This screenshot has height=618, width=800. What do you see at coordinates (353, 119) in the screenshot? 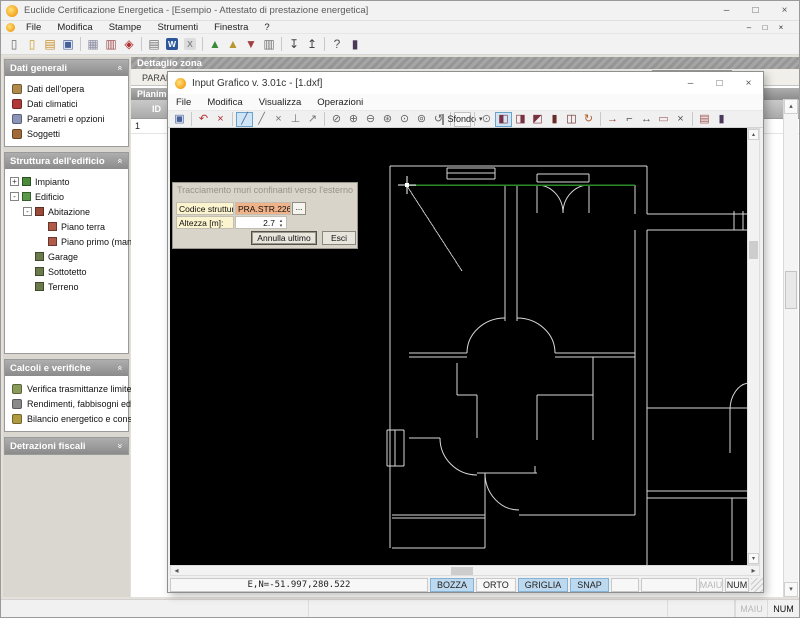
I see `zoom-in-icon: ⊕` at bounding box center [353, 119].